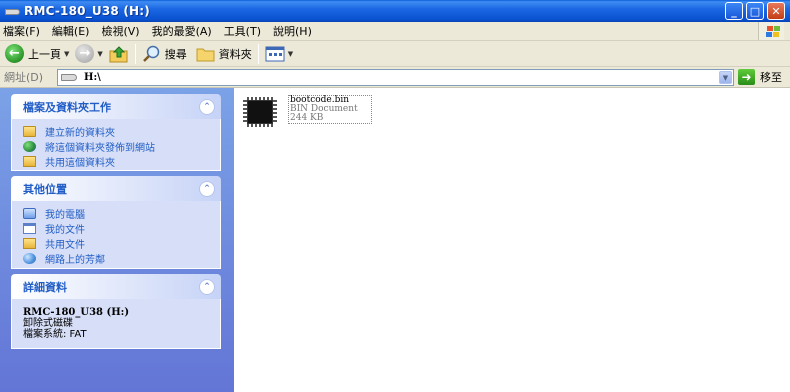 This screenshot has height=392, width=790. I want to click on place-label: 我的文件, so click(65, 230).